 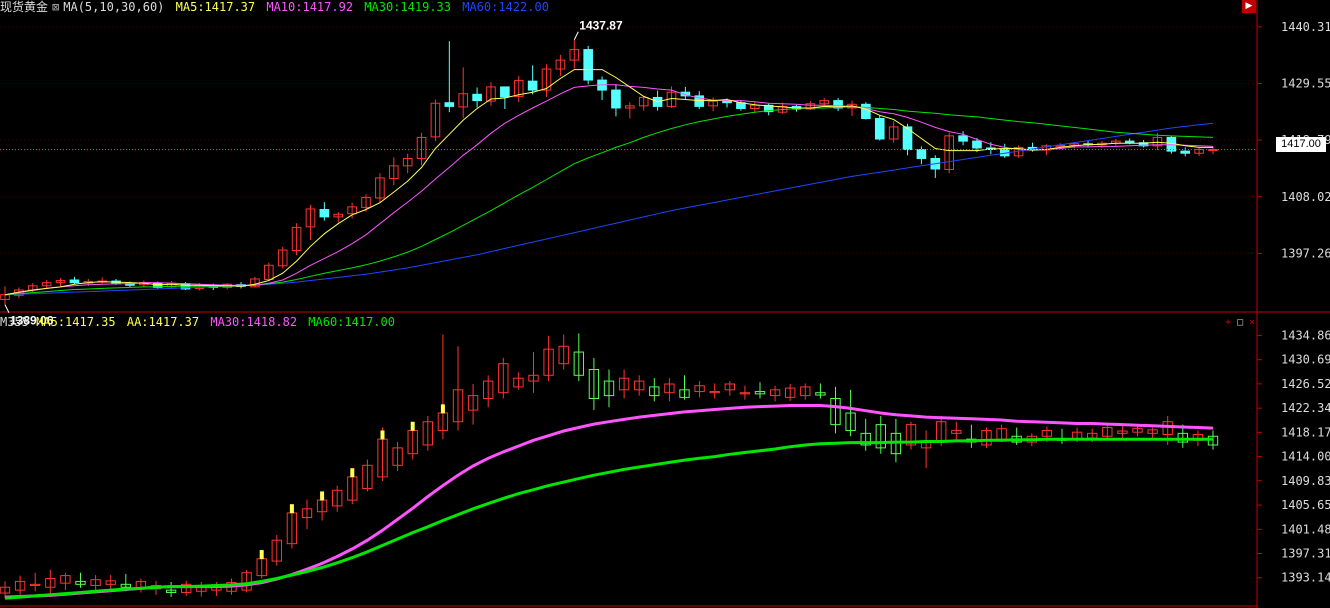 What do you see at coordinates (24, 7) in the screenshot?
I see `instrument-name: 现货黄金` at bounding box center [24, 7].